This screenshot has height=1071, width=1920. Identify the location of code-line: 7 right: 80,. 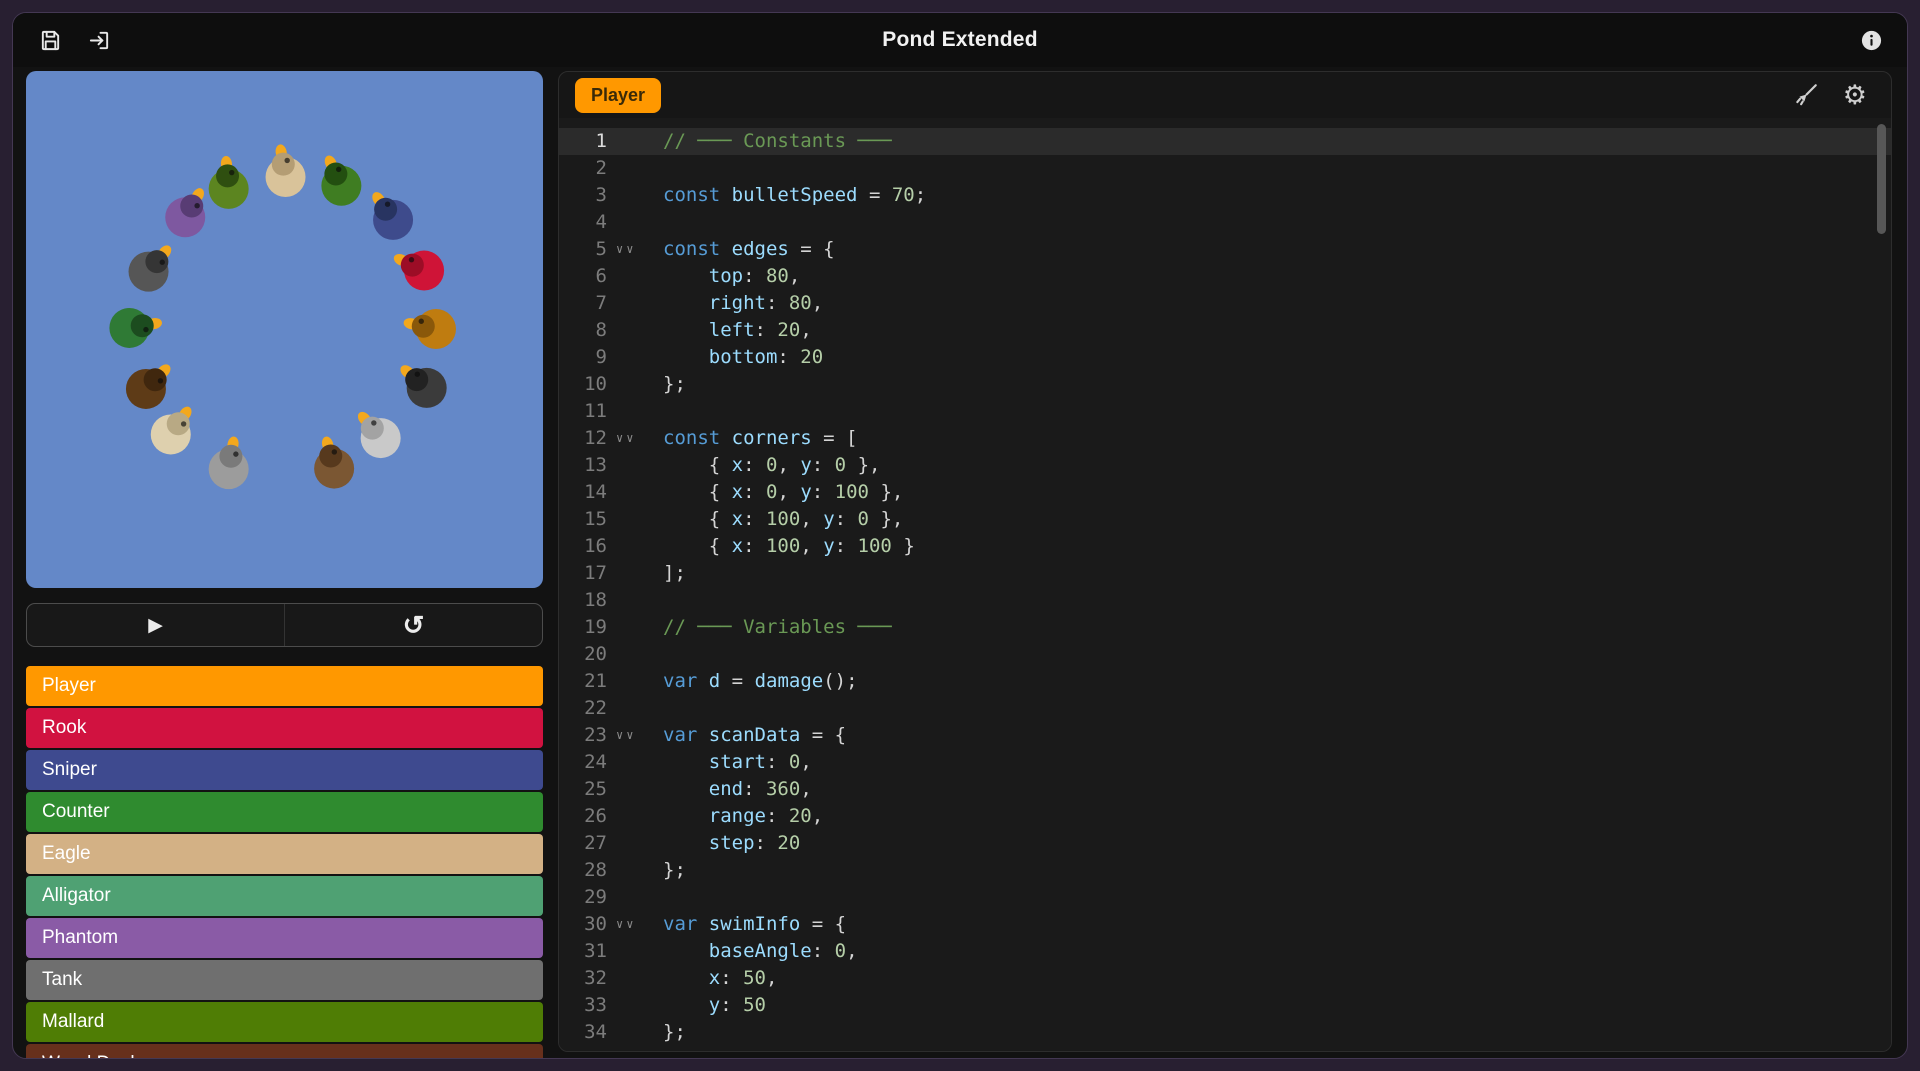
(1225, 303).